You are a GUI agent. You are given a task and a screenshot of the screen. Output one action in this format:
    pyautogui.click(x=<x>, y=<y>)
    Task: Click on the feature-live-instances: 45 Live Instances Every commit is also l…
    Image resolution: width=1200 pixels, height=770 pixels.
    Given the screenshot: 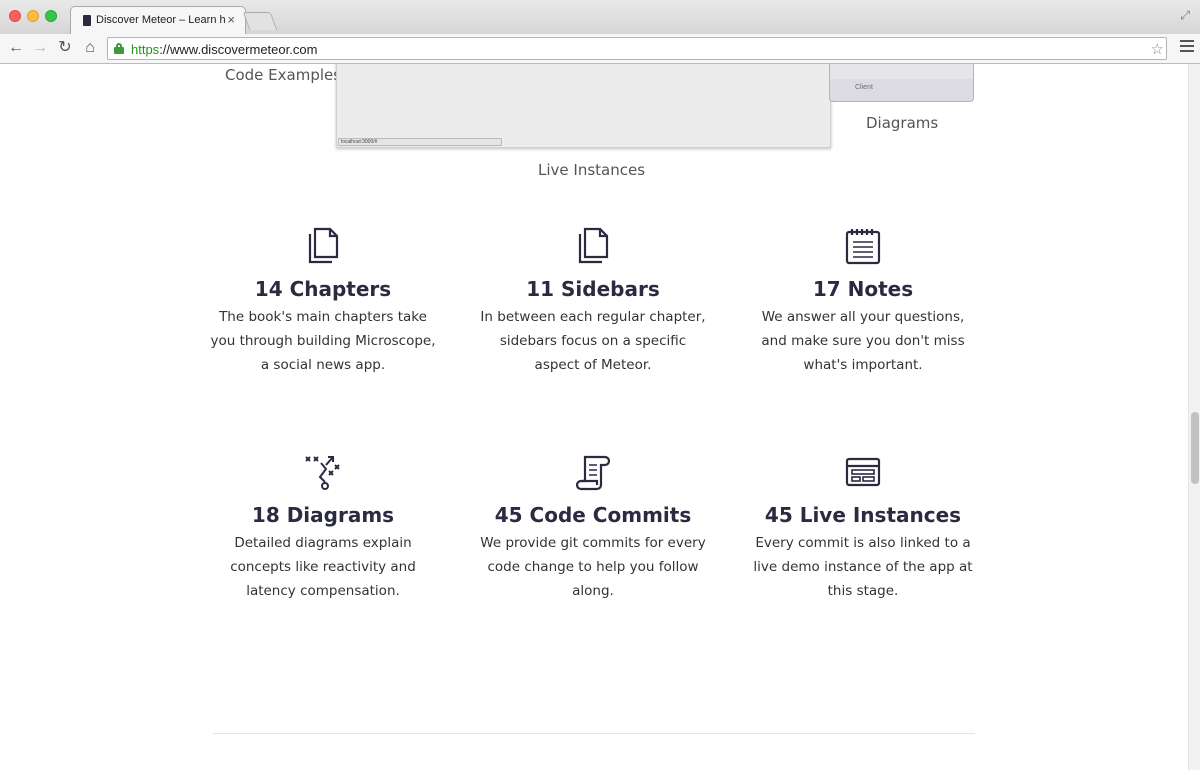 What is the action you would take?
    pyautogui.click(x=863, y=528)
    